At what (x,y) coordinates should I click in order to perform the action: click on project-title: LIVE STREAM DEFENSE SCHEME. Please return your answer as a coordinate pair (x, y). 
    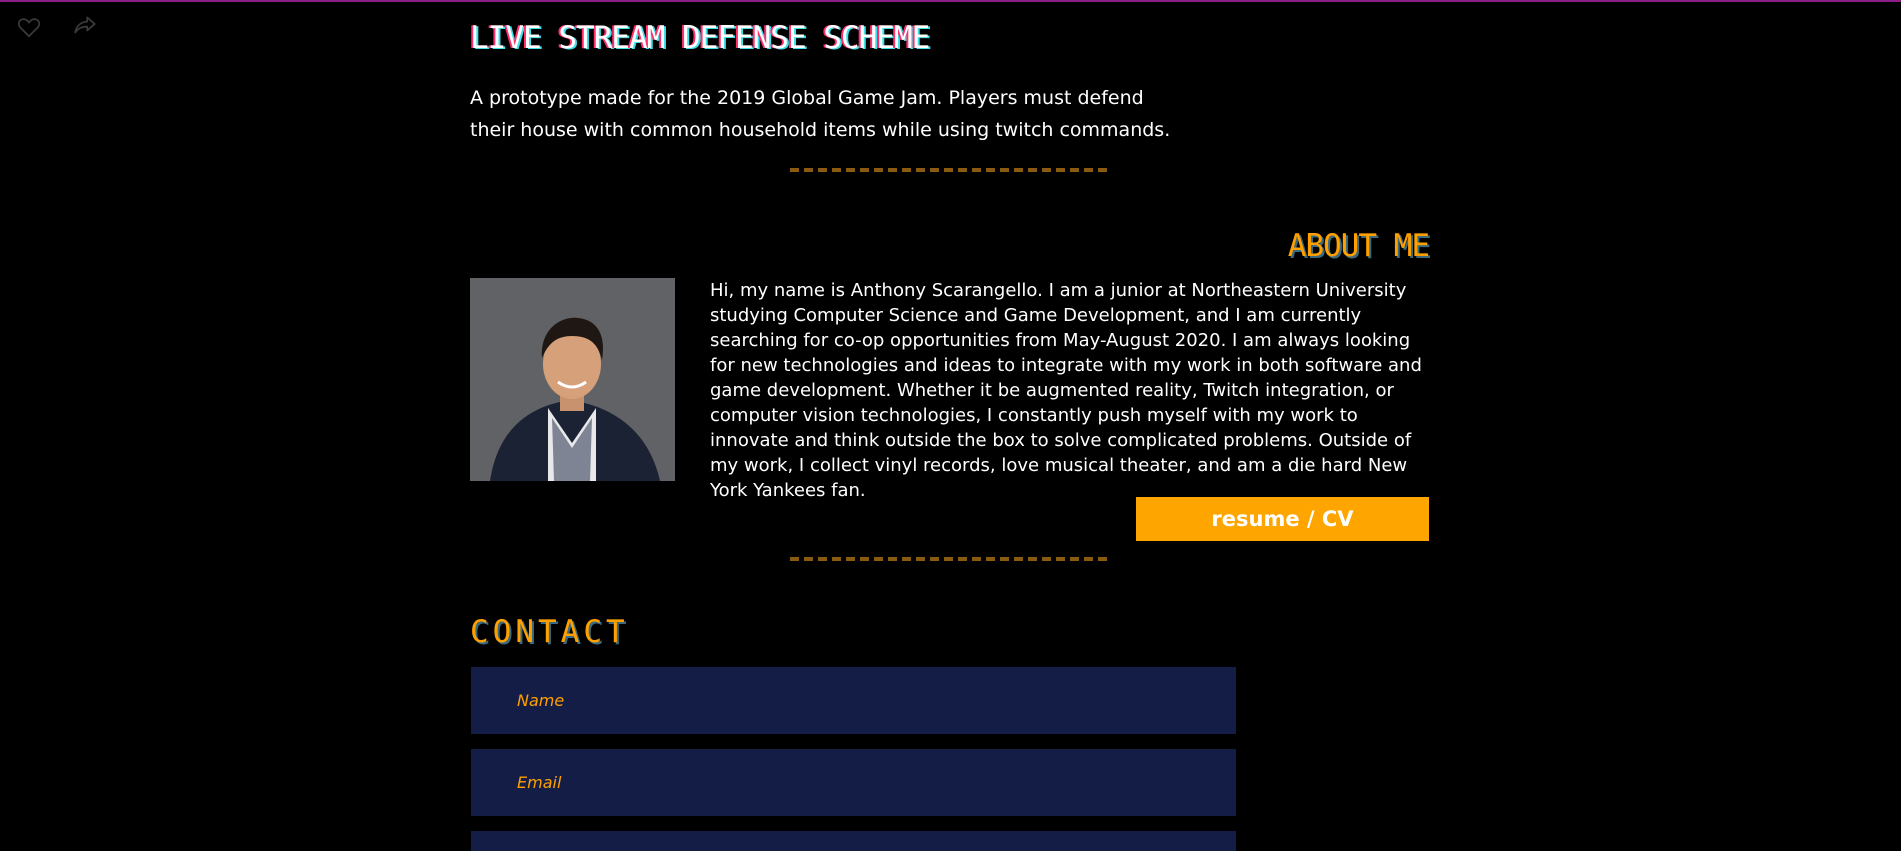
    Looking at the image, I should click on (700, 38).